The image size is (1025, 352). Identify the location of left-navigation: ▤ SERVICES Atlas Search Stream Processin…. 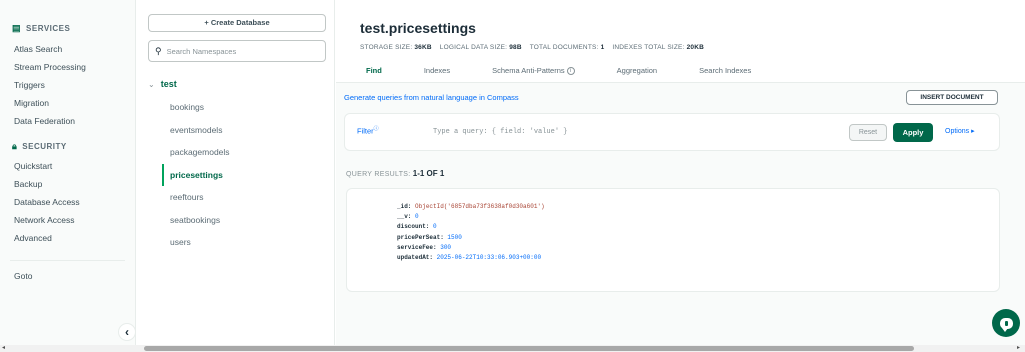
(68, 172).